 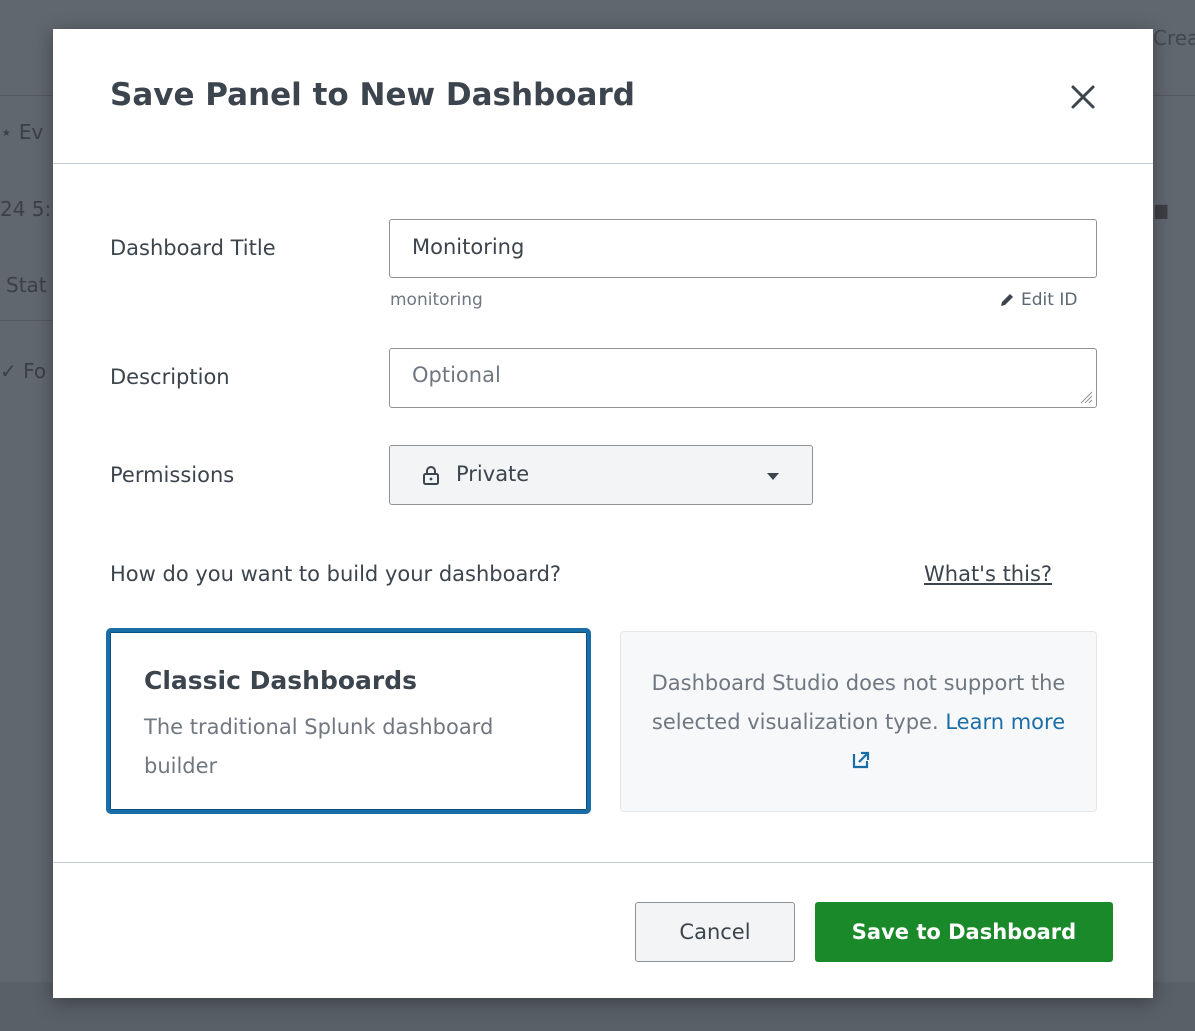 I want to click on background-fragment-format: ✓ Fo, so click(x=23, y=371).